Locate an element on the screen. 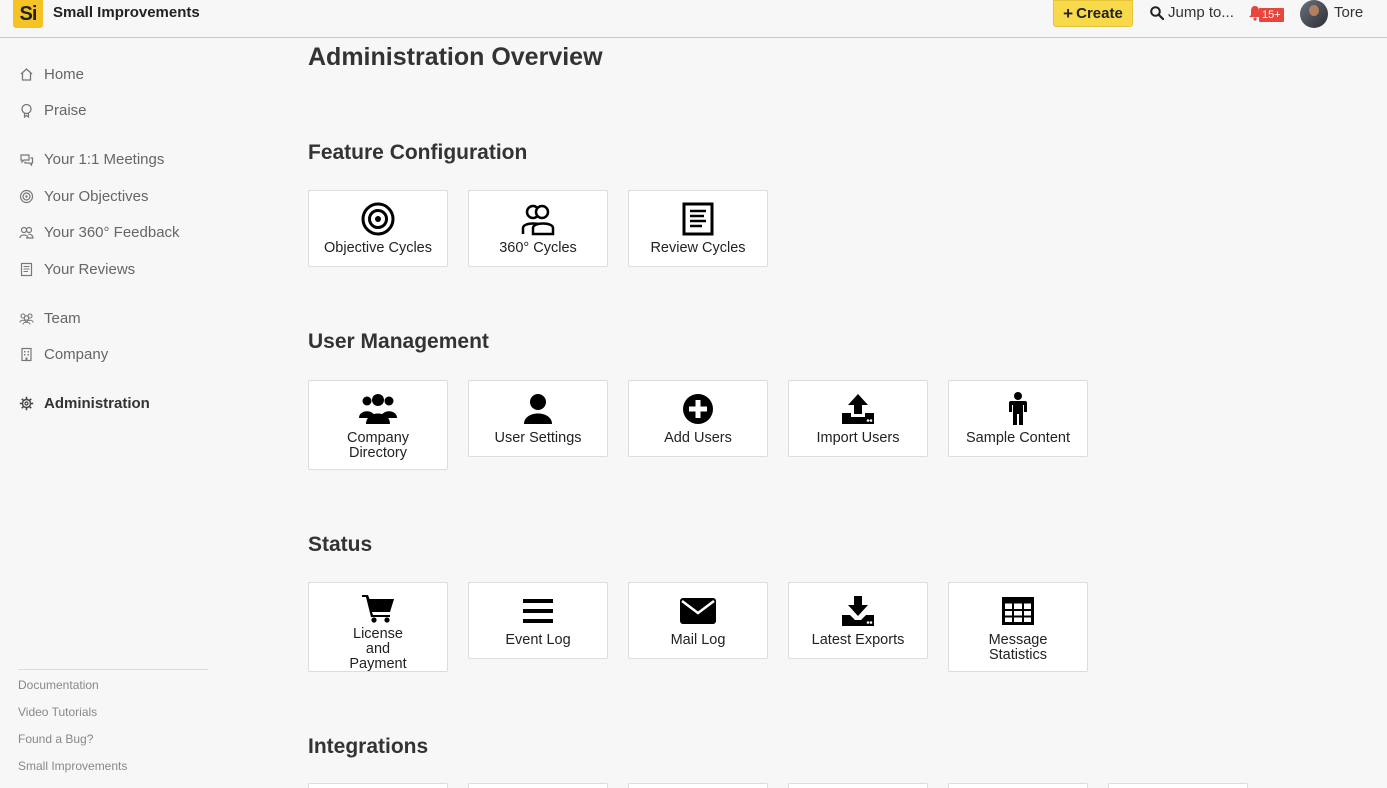 The height and width of the screenshot is (788, 1387). logo: Si is located at coordinates (28, 14).